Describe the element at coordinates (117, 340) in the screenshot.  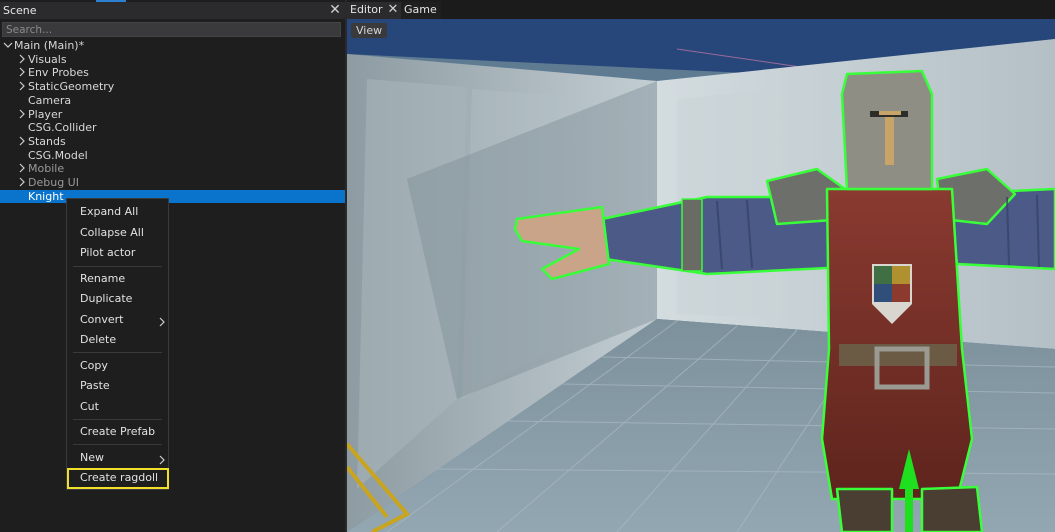
I see `menu-item-delete: Delete` at that location.